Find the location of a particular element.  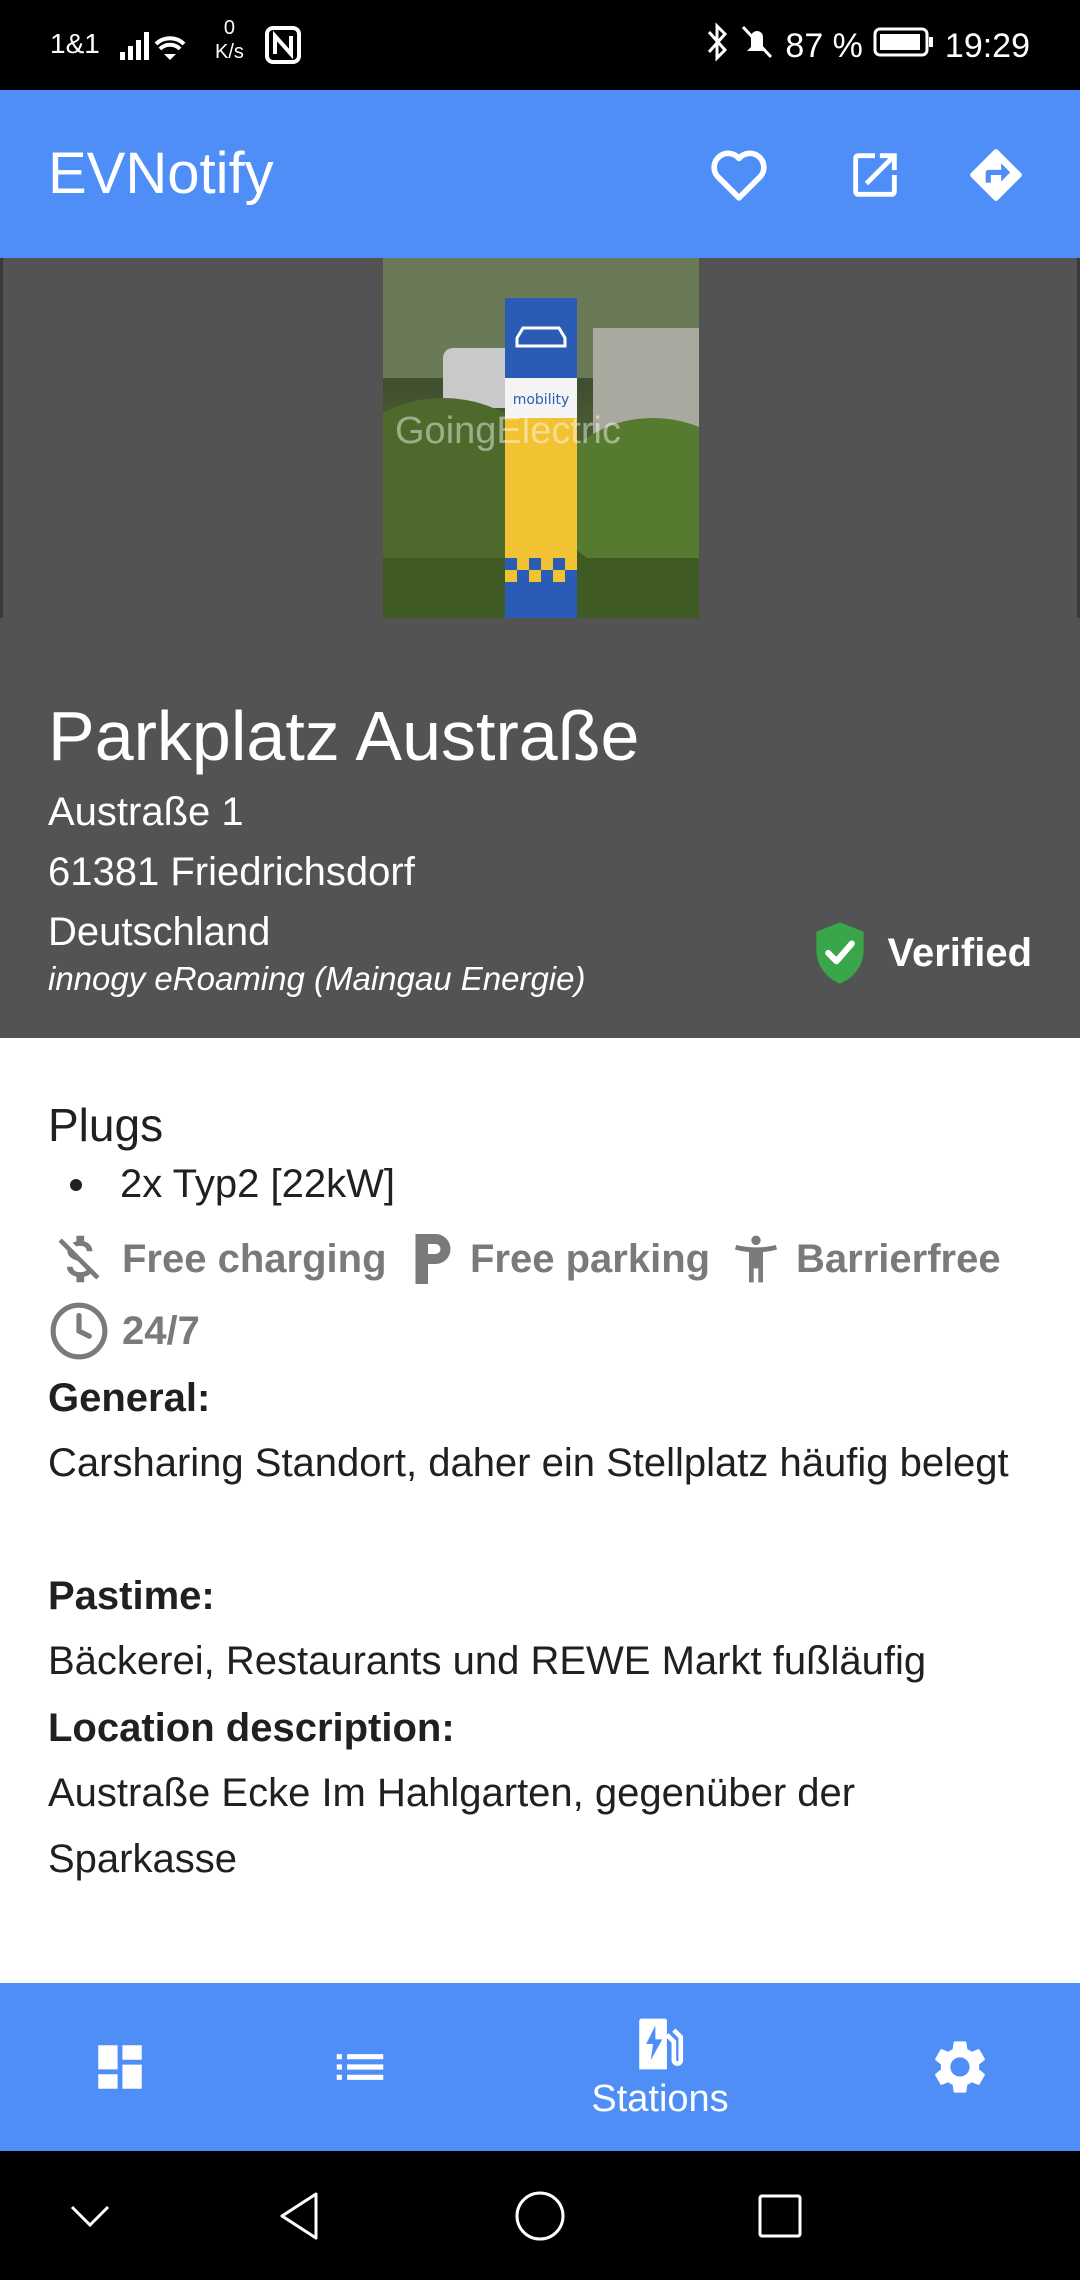

plugs-title: Plugs is located at coordinates (106, 1125).